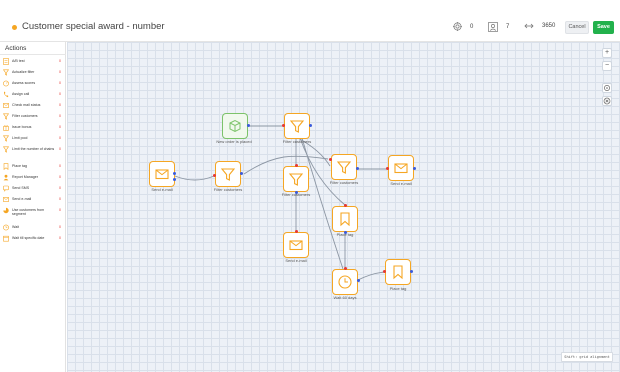 The image size is (620, 372). I want to click on node-wait, so click(345, 282).